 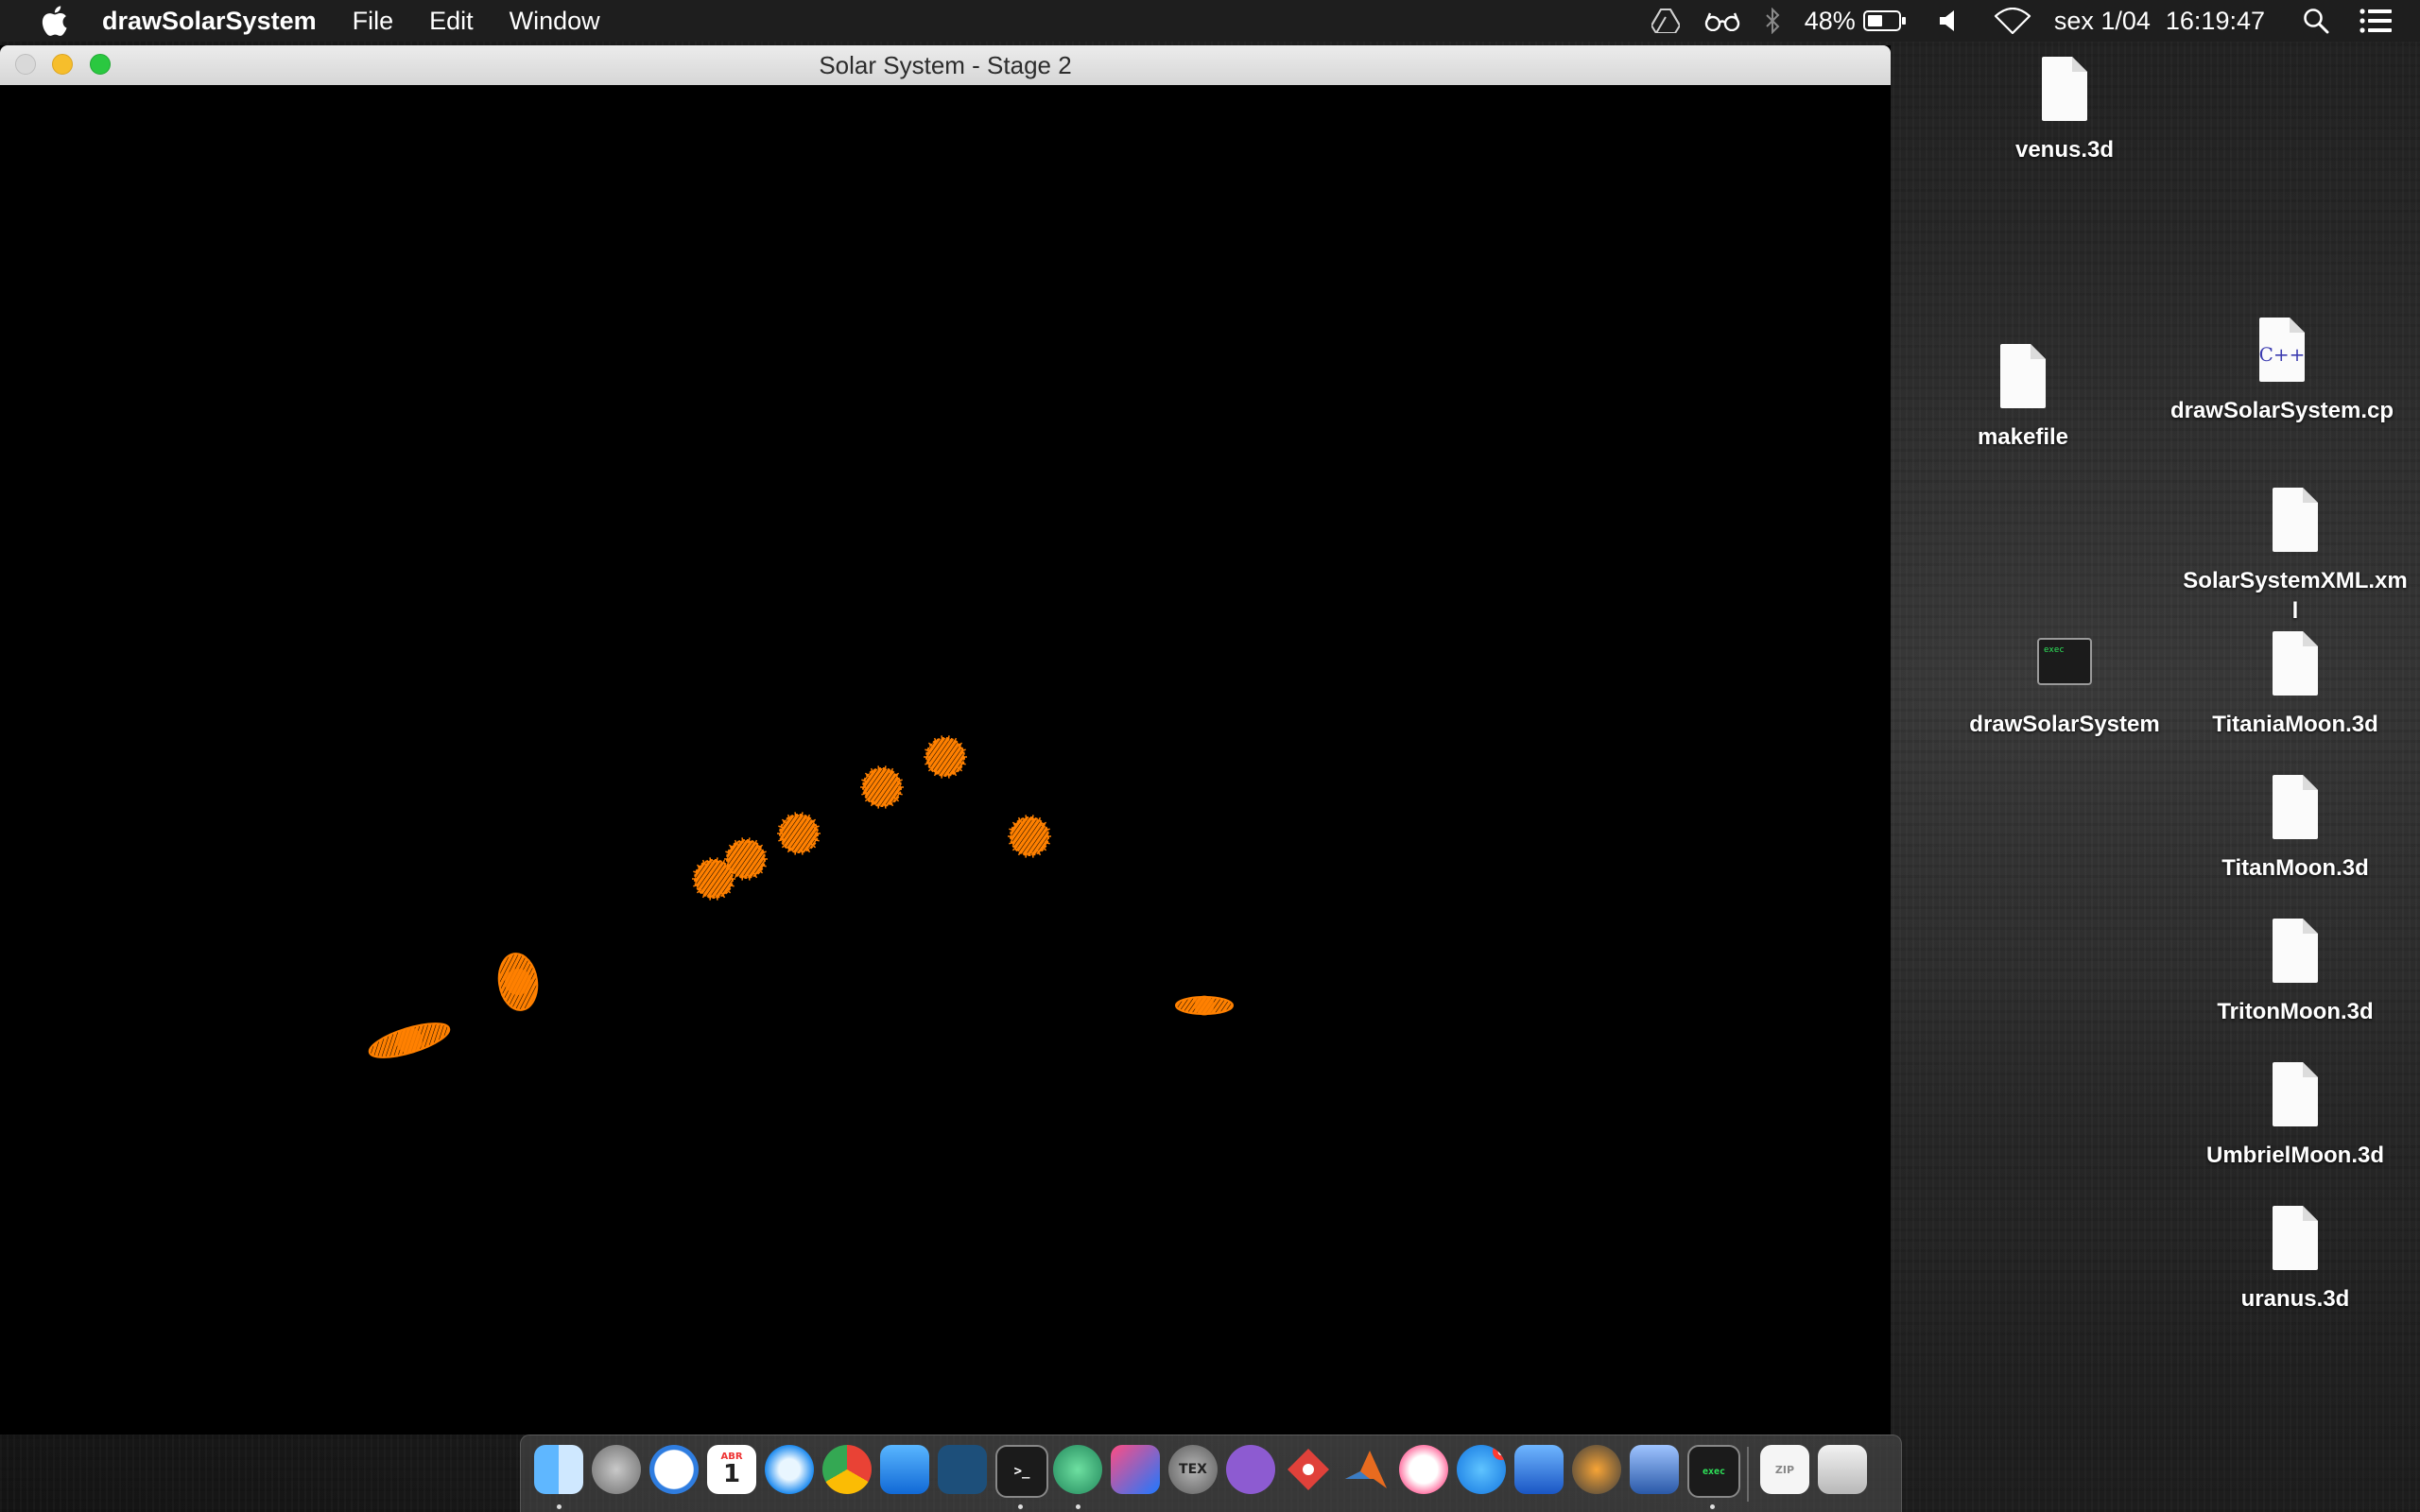 What do you see at coordinates (1423, 1469) in the screenshot?
I see `music-icon` at bounding box center [1423, 1469].